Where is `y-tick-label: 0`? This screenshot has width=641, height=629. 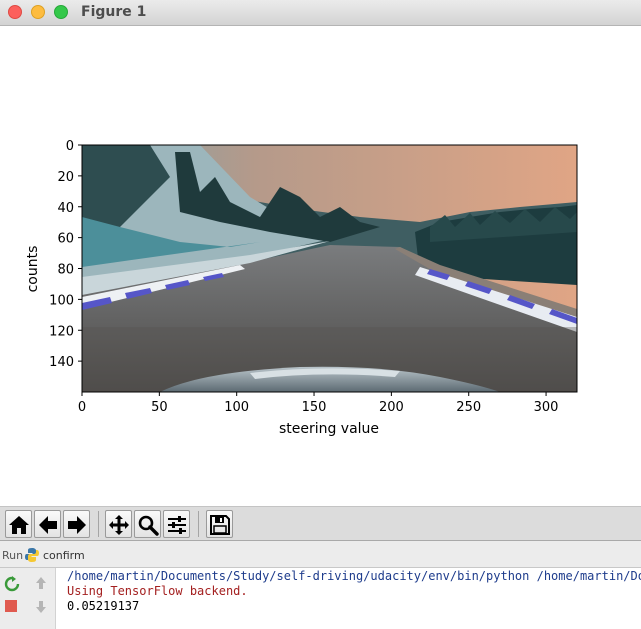
y-tick-label: 0 is located at coordinates (70, 146).